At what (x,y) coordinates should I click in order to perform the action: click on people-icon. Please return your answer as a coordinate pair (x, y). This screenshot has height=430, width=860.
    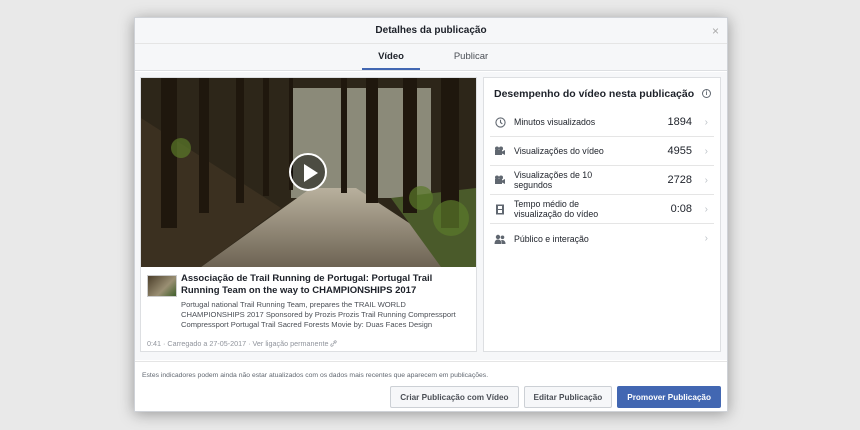
    Looking at the image, I should click on (500, 239).